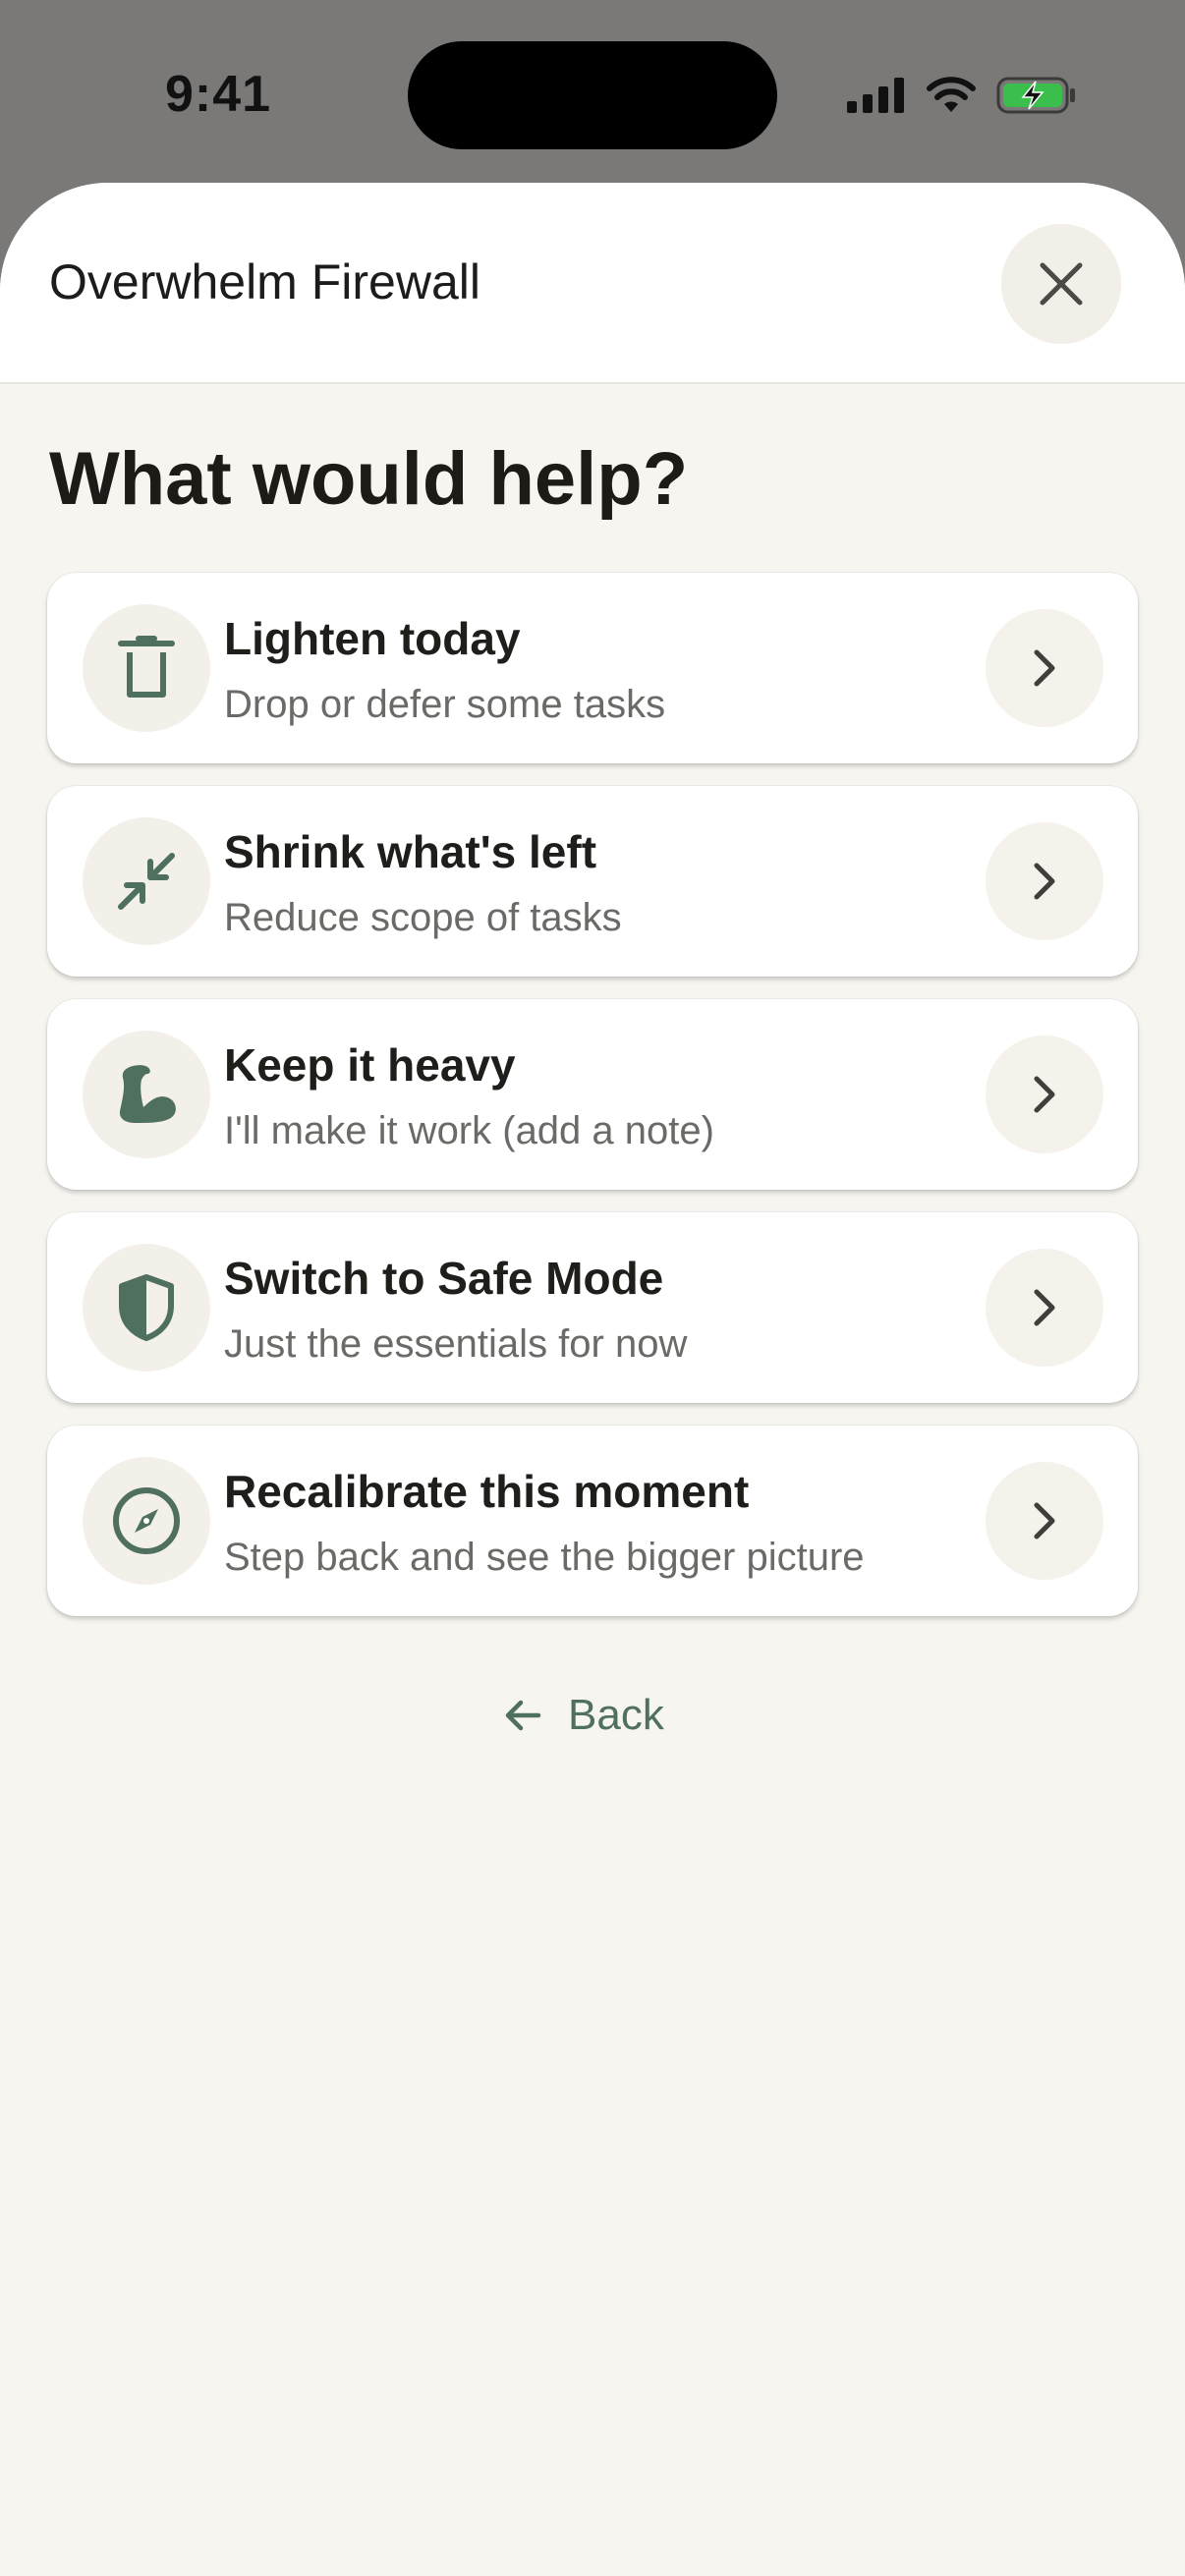  I want to click on option-title: Switch to Safe Mode, so click(444, 1278).